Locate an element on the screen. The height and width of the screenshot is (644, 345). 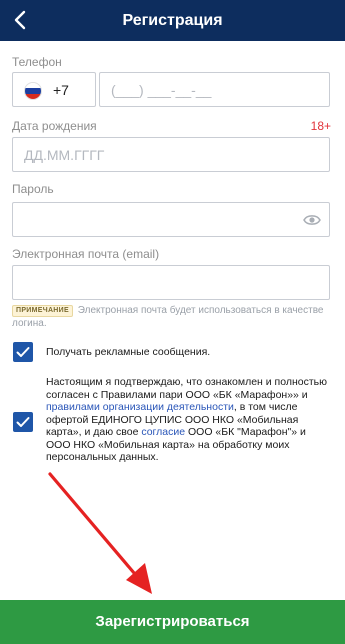
rules-link: правилами организации деятельности is located at coordinates (140, 407).